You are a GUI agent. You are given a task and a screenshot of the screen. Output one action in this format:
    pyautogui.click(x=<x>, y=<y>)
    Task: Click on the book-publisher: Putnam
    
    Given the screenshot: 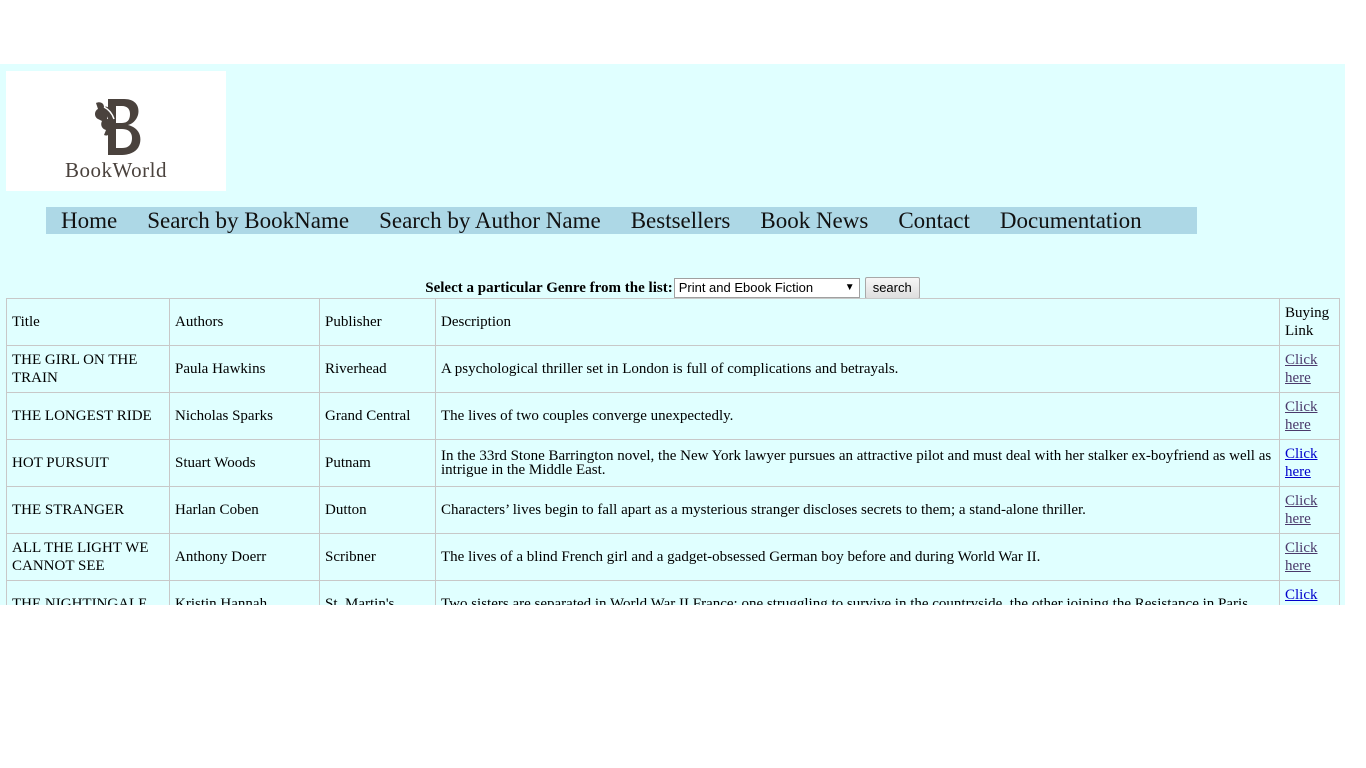 What is the action you would take?
    pyautogui.click(x=377, y=463)
    